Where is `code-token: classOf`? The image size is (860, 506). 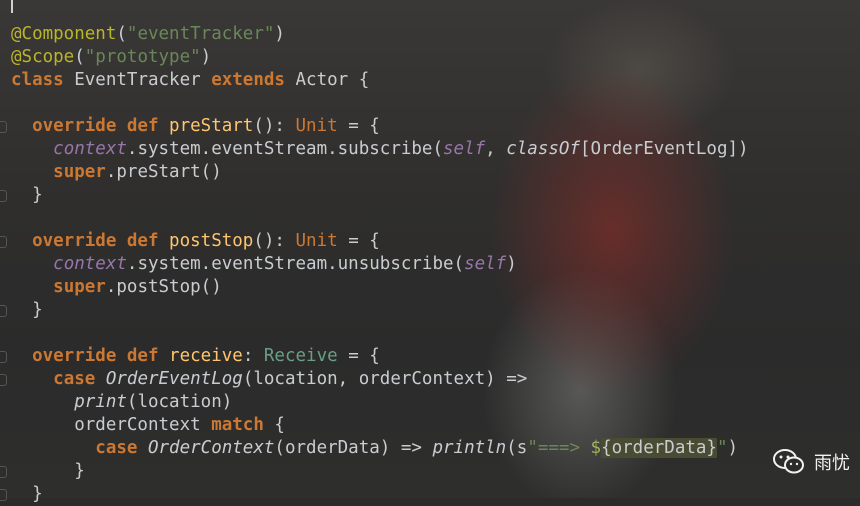 code-token: classOf is located at coordinates (543, 149).